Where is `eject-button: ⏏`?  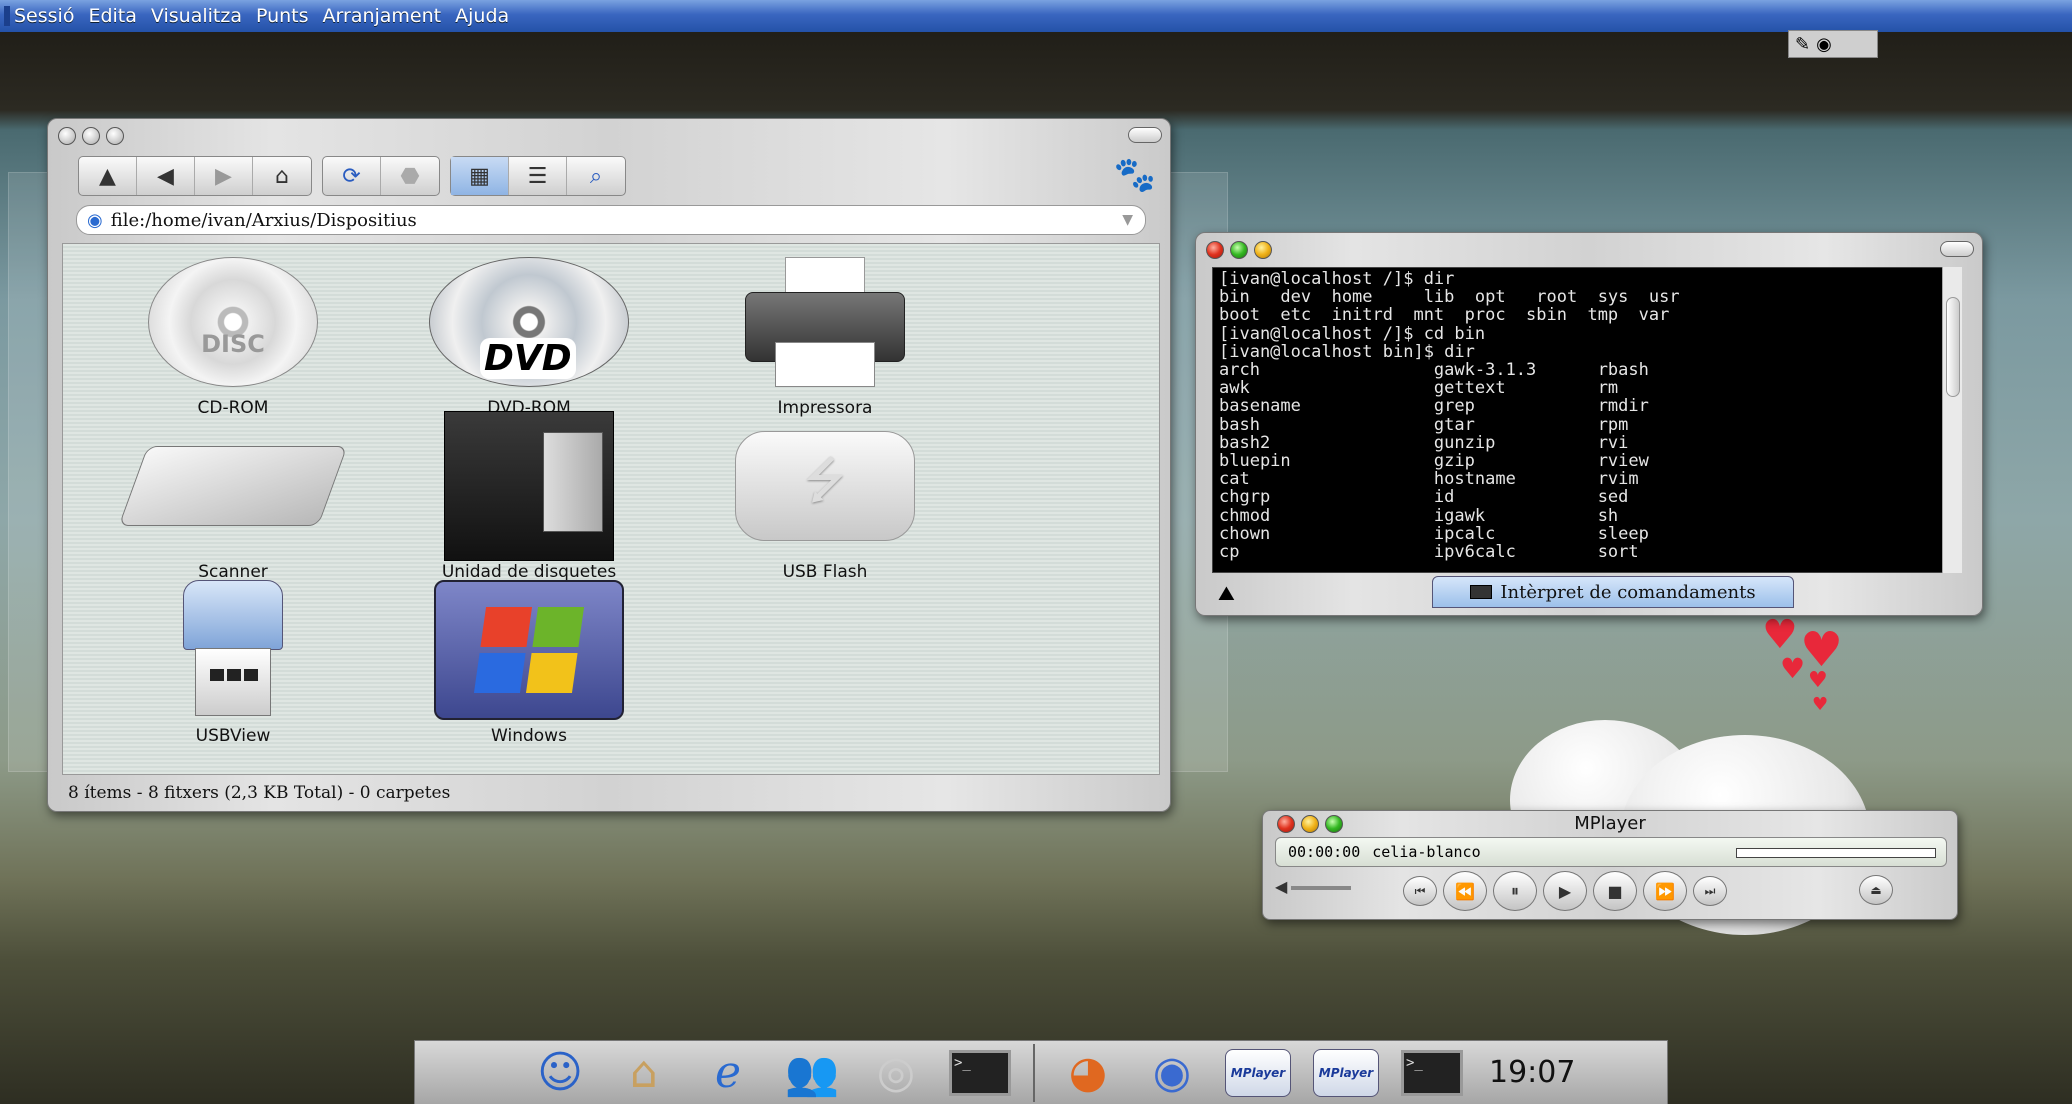
eject-button: ⏏ is located at coordinates (1876, 890).